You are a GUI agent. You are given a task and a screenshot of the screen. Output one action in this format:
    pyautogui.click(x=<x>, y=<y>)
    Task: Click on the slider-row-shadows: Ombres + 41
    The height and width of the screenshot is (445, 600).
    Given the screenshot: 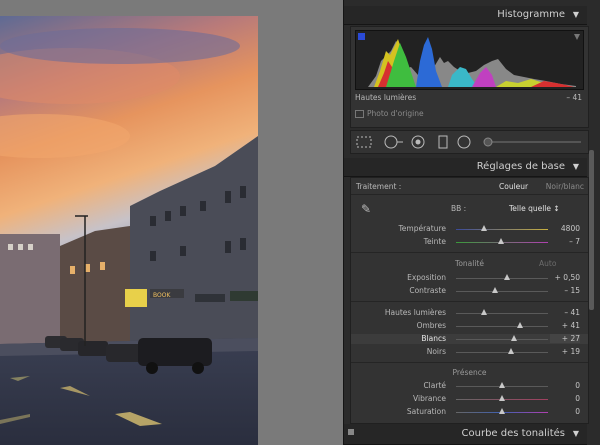 What is the action you would take?
    pyautogui.click(x=469, y=326)
    